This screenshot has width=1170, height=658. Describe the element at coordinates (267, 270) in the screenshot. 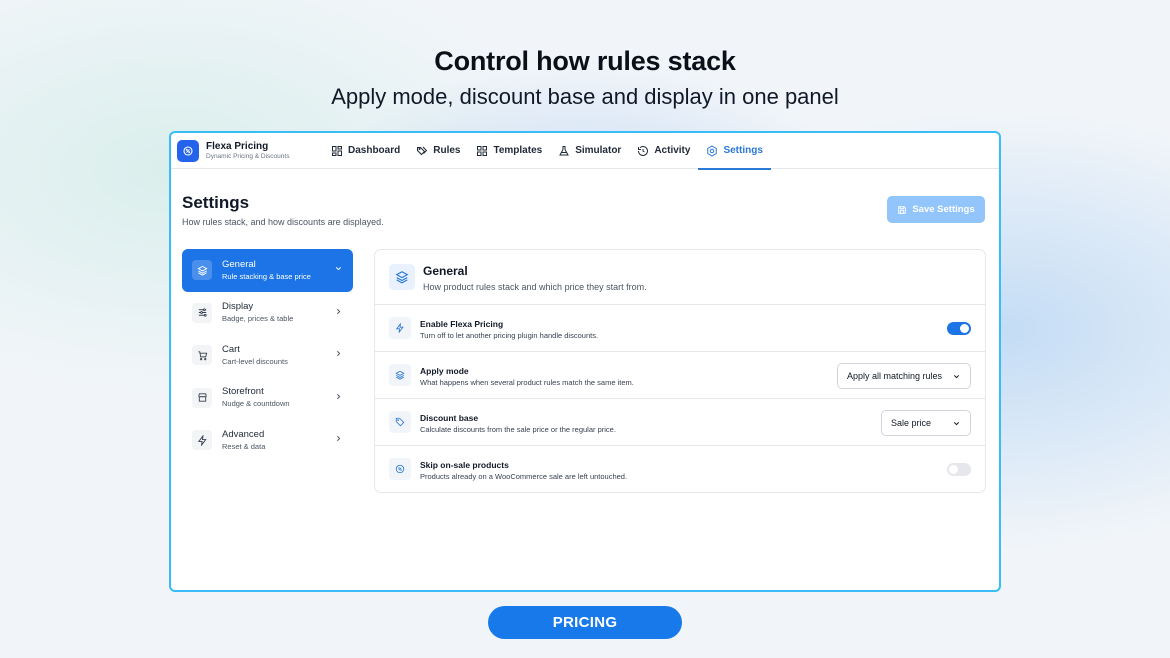

I see `sidebar-item-general: General Rule stacking & base price` at that location.